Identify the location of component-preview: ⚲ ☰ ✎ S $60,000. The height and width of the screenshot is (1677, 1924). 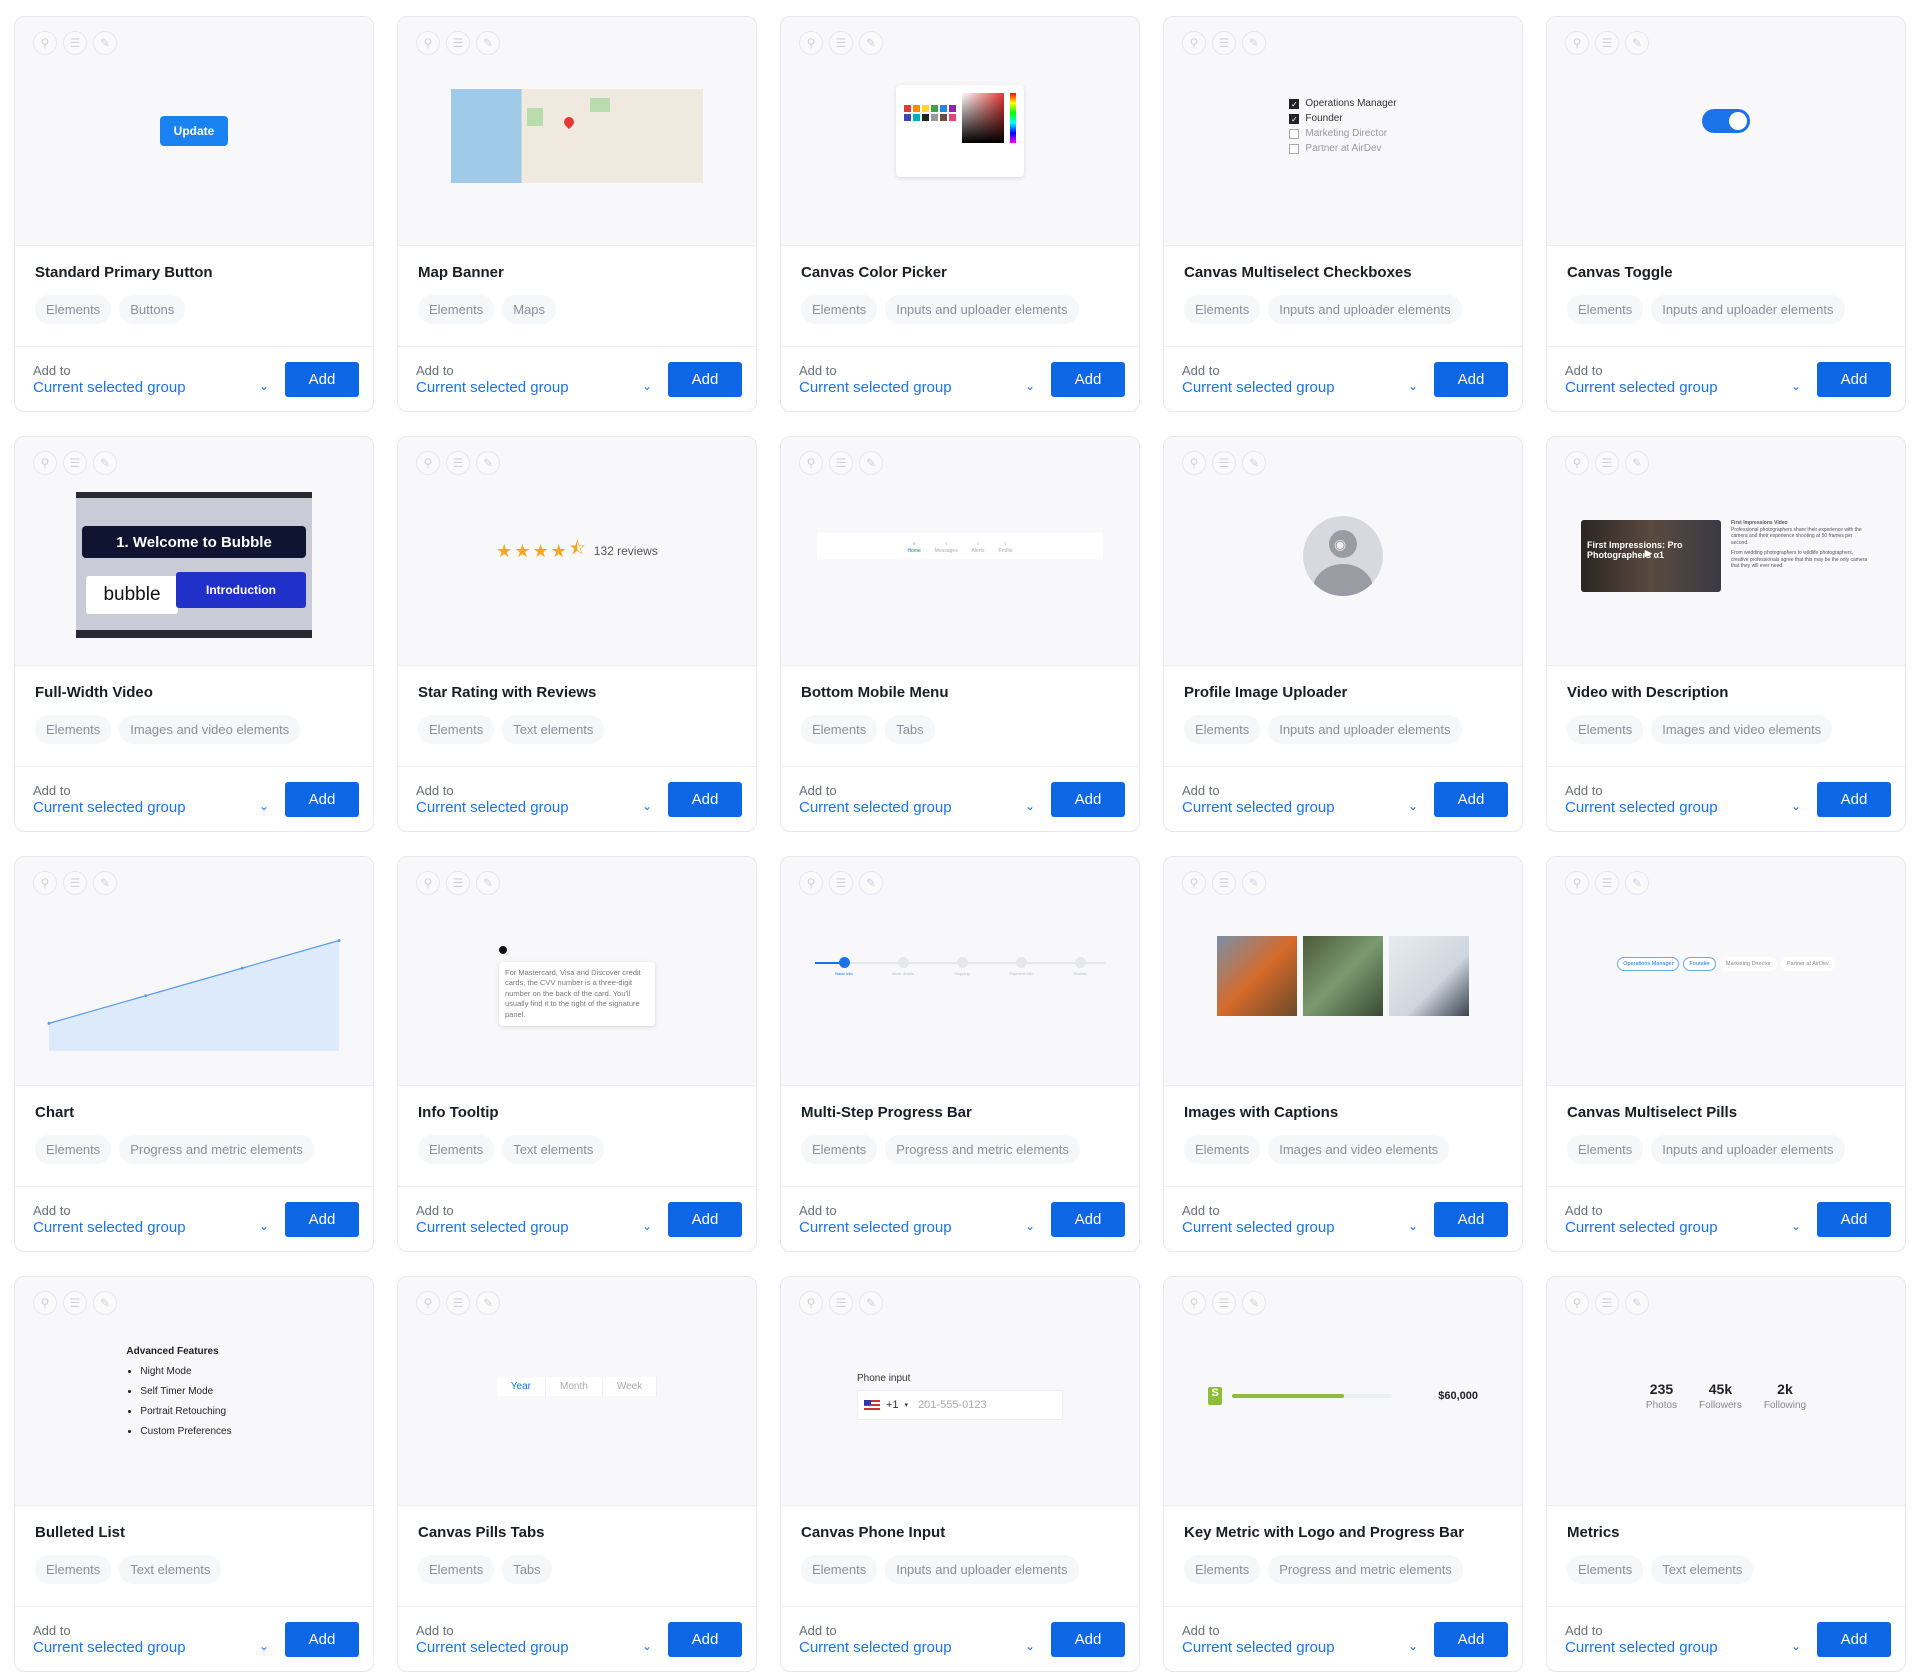
(1343, 1391).